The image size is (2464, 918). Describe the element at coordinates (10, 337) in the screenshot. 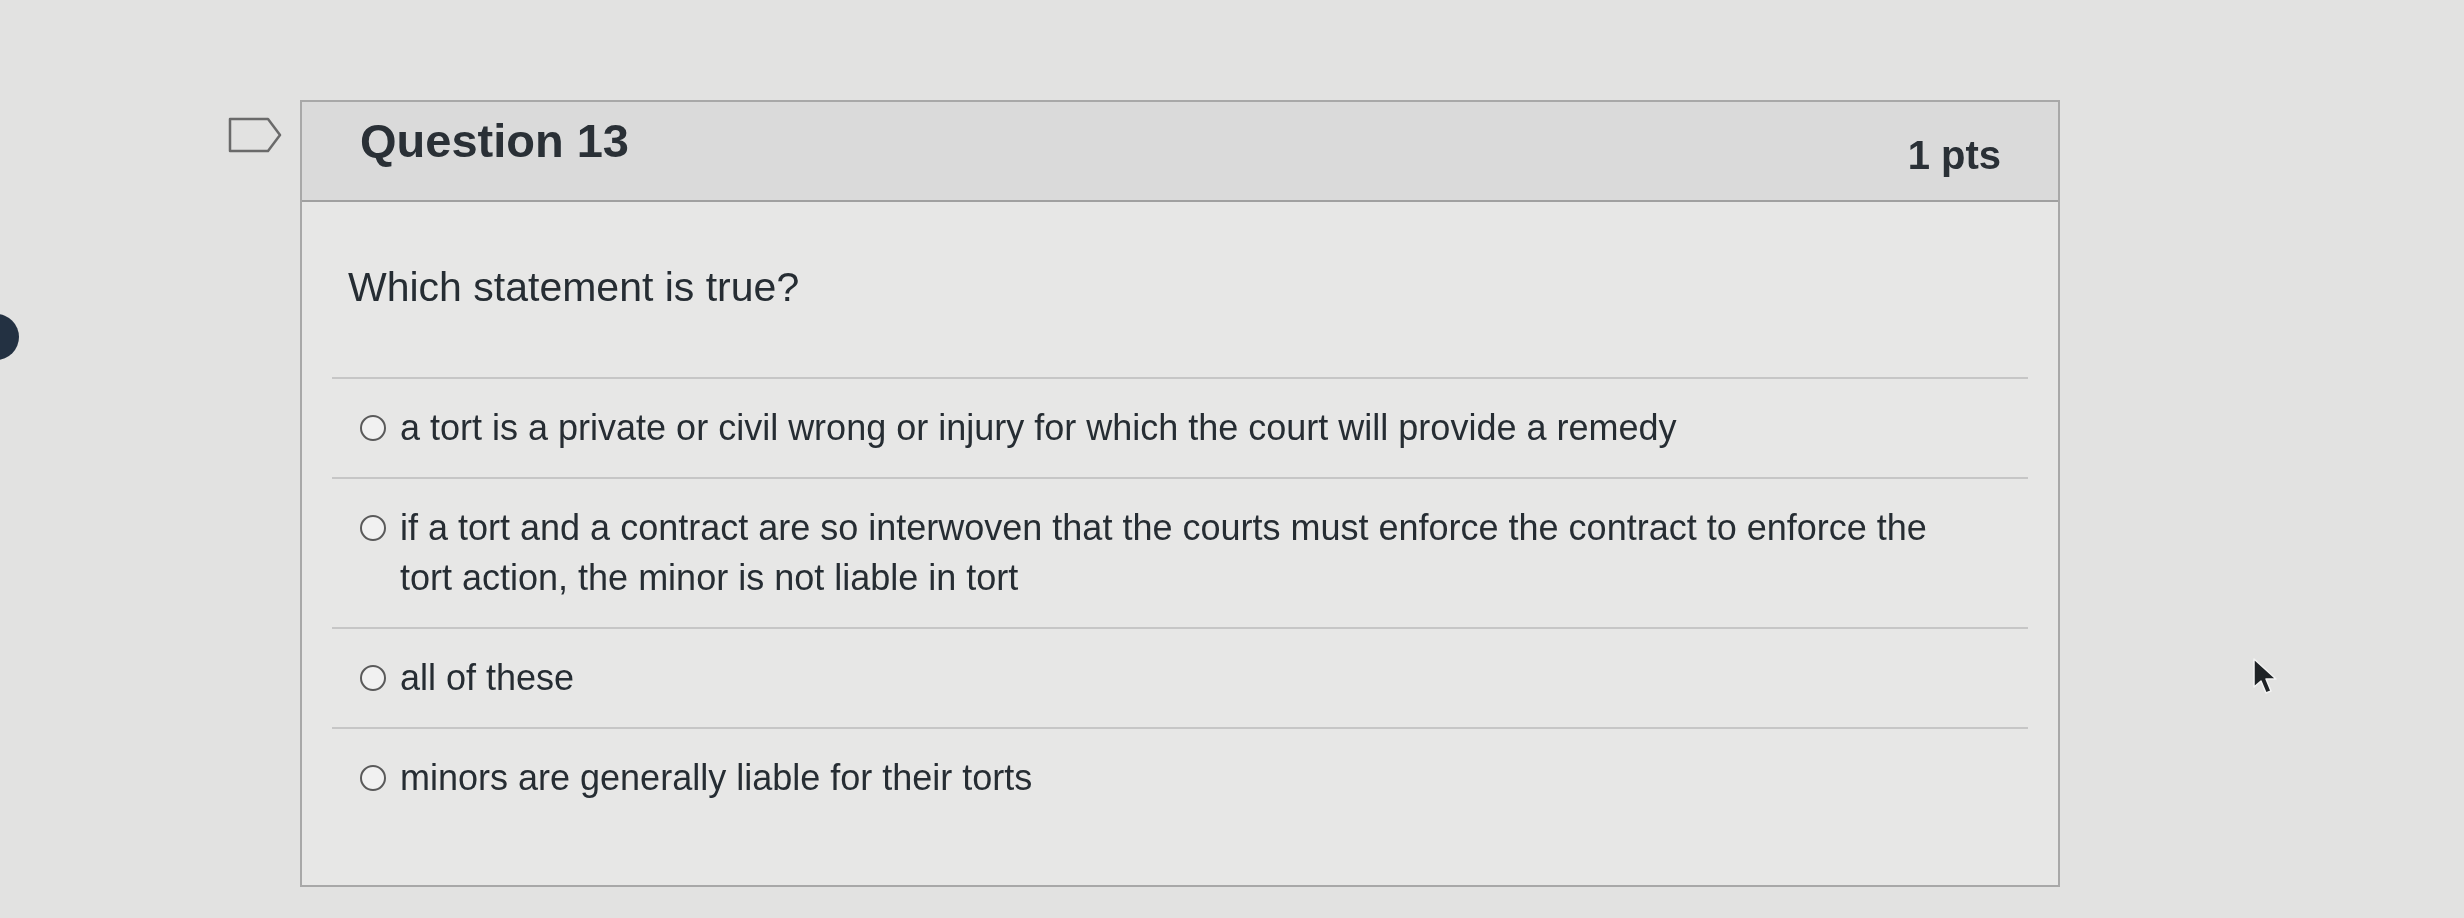

I see `round-badge-icon` at that location.